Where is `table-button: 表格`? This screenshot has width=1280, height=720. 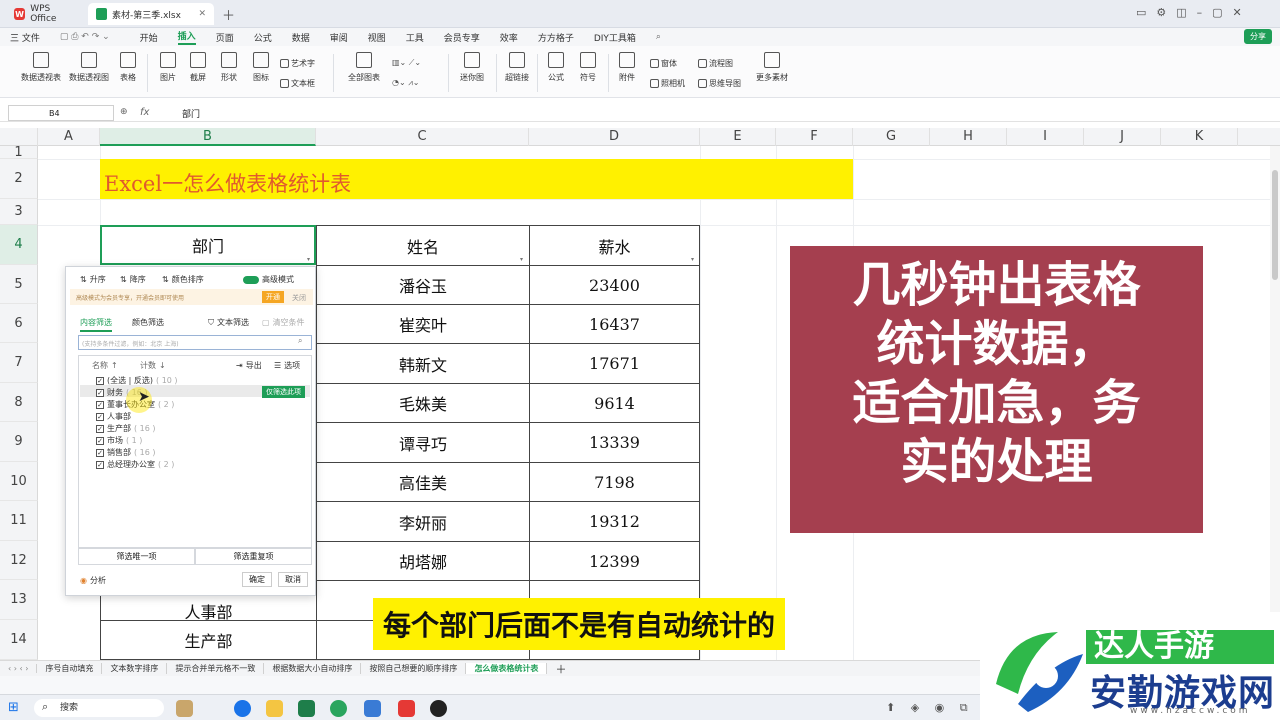 table-button: 表格 is located at coordinates (128, 67).